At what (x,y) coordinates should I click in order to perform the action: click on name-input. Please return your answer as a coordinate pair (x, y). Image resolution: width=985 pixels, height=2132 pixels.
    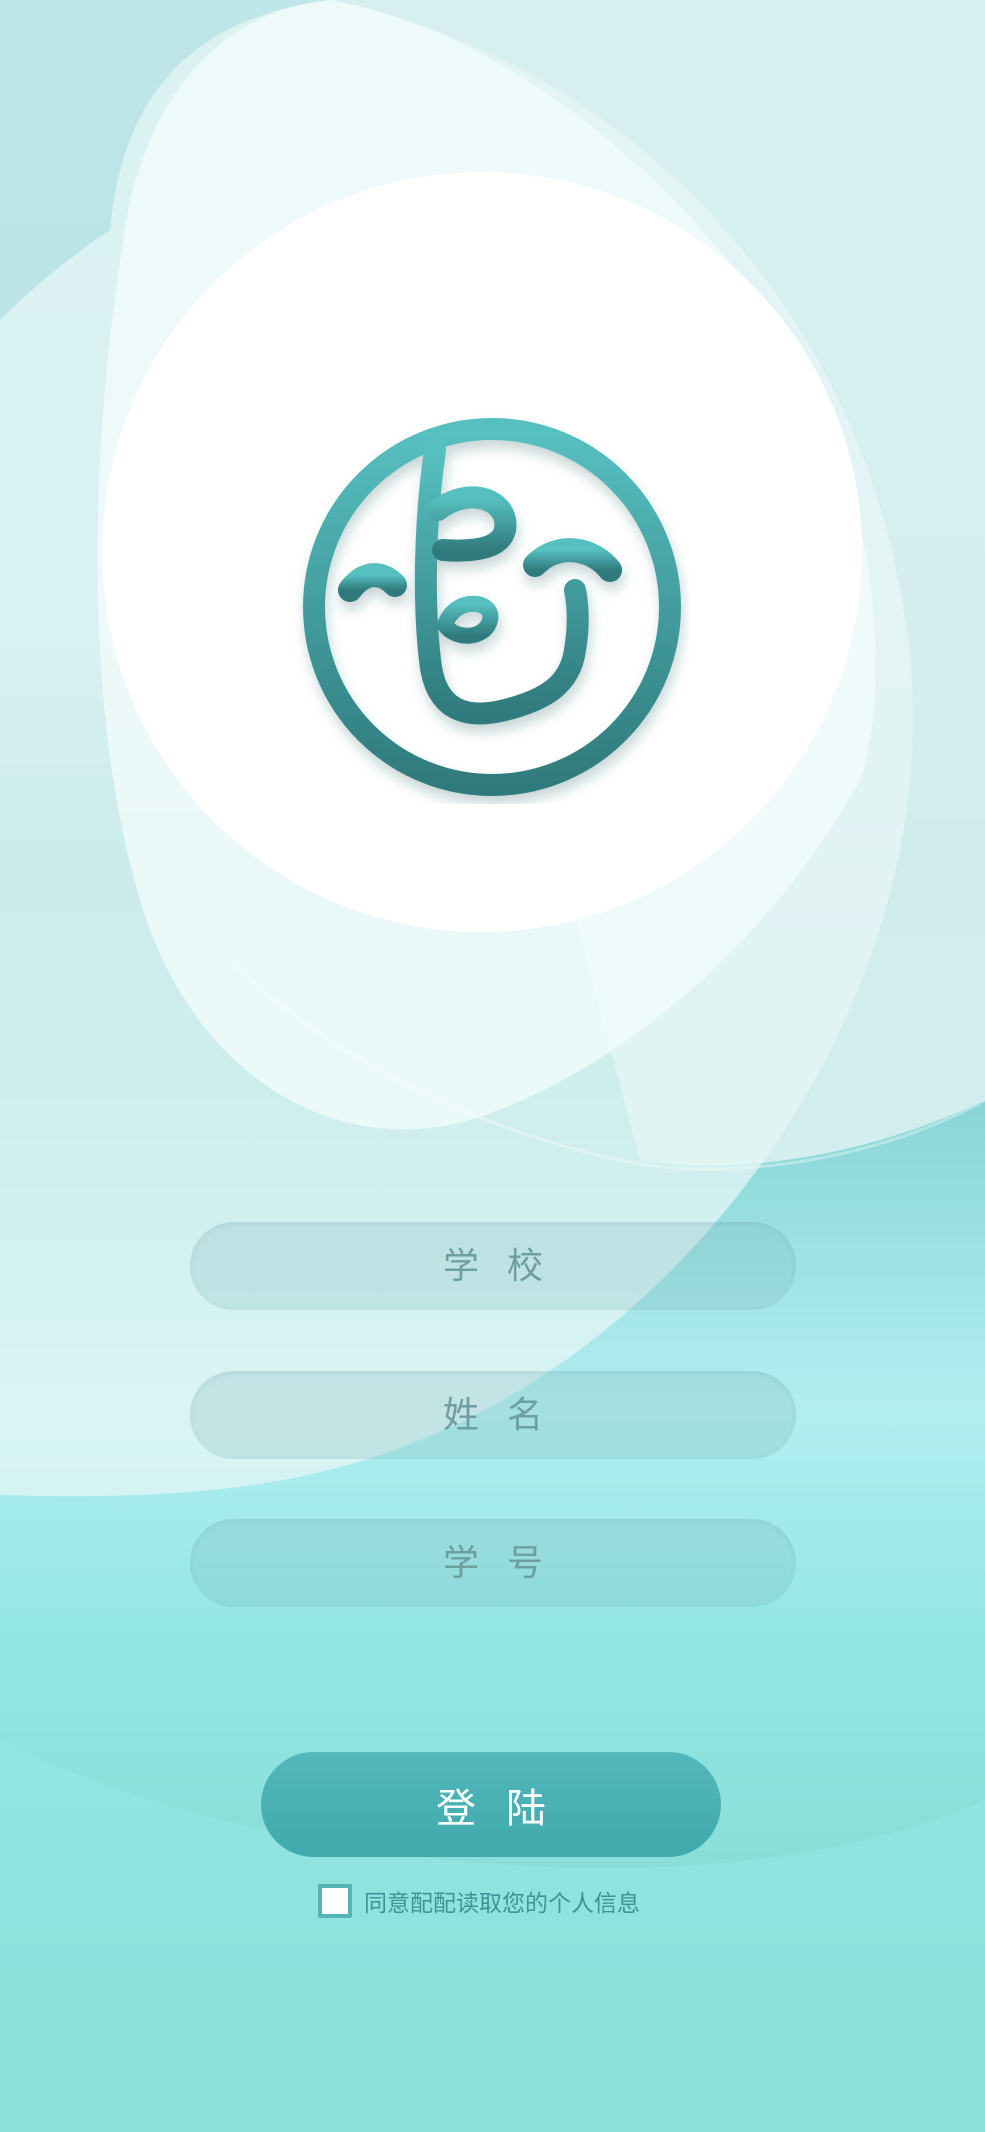
    Looking at the image, I should click on (493, 1415).